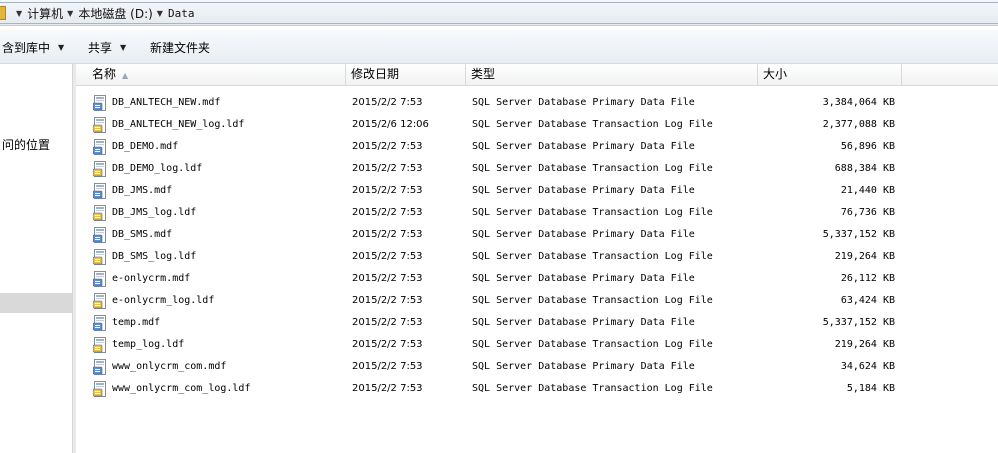  I want to click on new-folder-button: 新建文件夹, so click(180, 47).